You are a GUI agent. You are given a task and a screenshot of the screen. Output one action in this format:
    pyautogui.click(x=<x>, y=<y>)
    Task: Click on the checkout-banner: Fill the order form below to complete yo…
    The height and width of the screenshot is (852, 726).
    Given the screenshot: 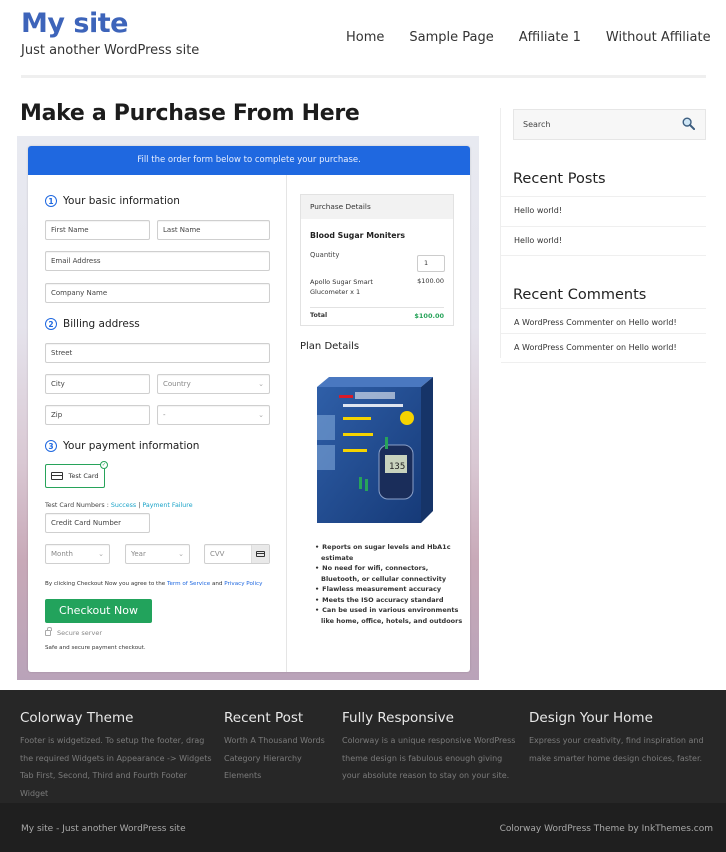 What is the action you would take?
    pyautogui.click(x=249, y=160)
    